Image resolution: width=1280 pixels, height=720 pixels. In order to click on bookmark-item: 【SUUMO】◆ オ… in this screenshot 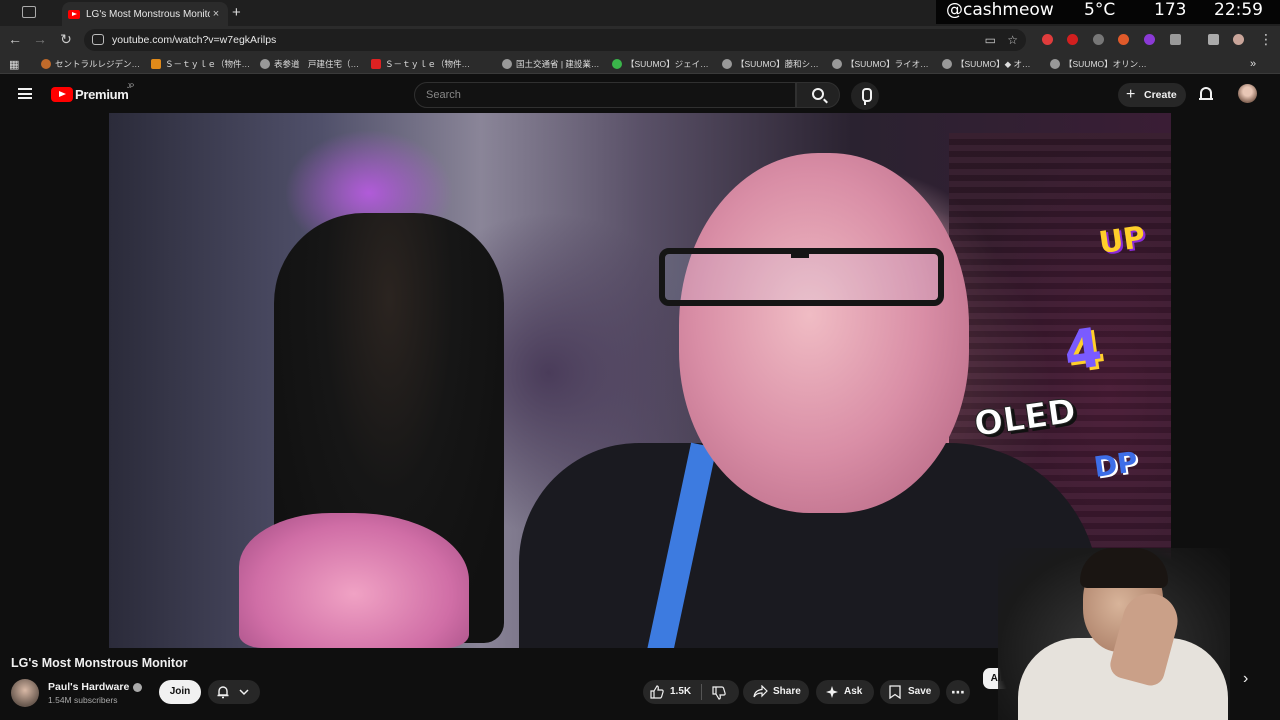, I will do `click(986, 64)`.